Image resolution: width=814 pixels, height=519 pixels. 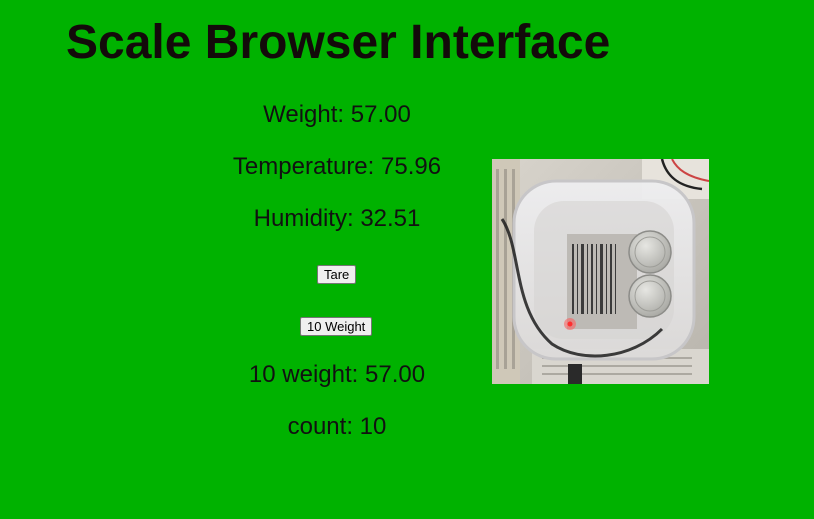 I want to click on count-reading: count: 10, so click(x=337, y=427).